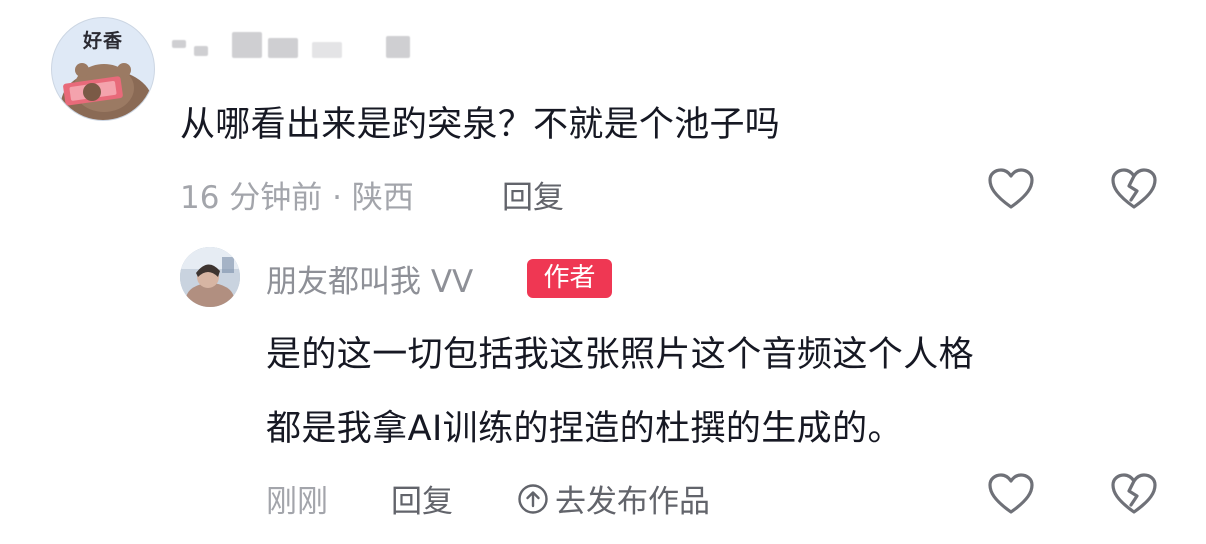  I want to click on arrow-up-circle-icon, so click(533, 498).